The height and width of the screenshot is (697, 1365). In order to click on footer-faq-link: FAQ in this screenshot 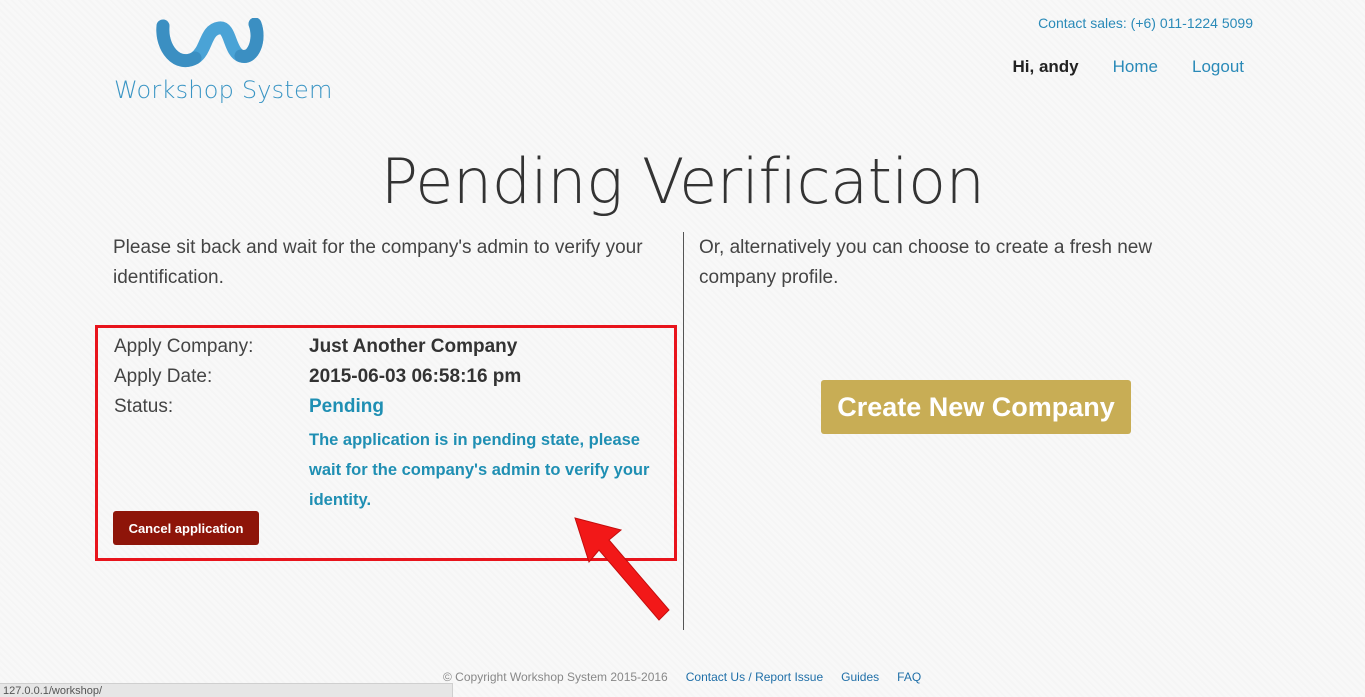, I will do `click(909, 677)`.